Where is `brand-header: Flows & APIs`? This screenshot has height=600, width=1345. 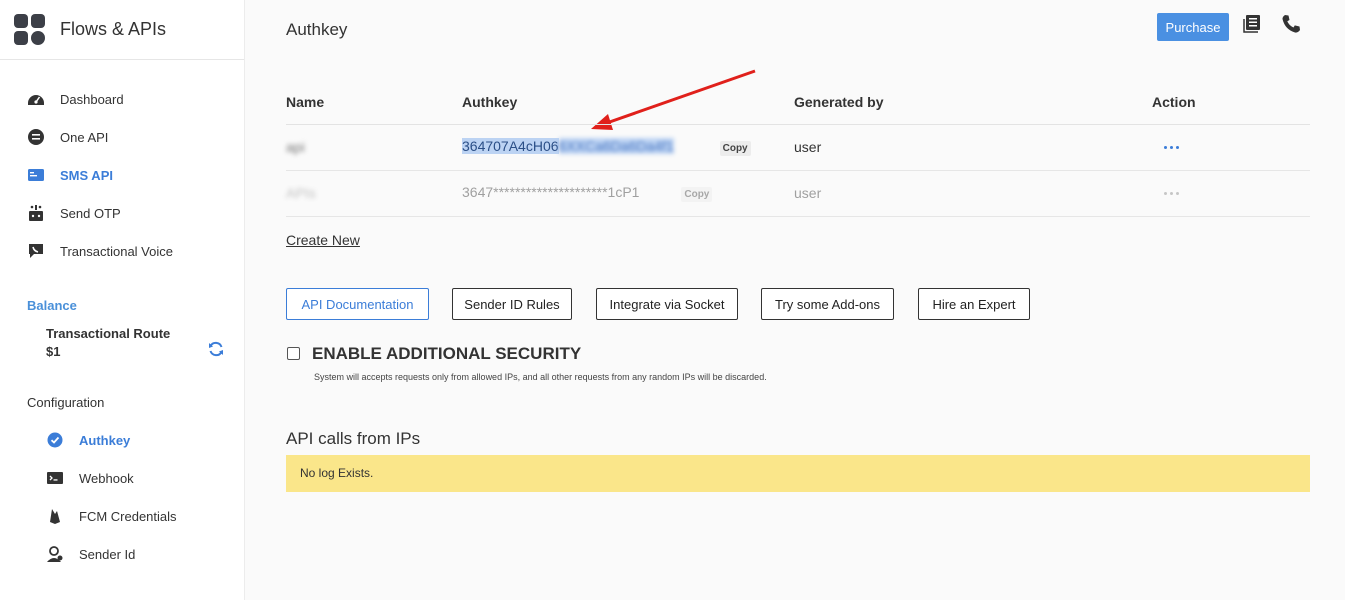
brand-header: Flows & APIs is located at coordinates (122, 30).